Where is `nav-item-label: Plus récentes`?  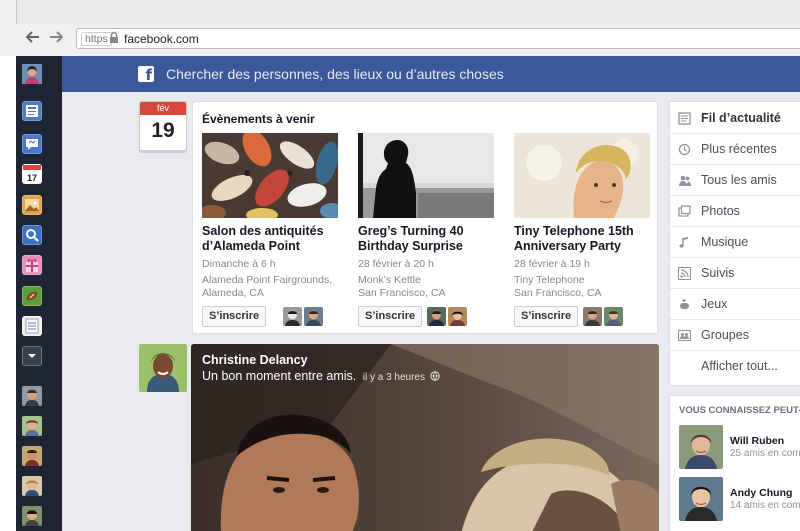
nav-item-label: Plus récentes is located at coordinates (739, 149).